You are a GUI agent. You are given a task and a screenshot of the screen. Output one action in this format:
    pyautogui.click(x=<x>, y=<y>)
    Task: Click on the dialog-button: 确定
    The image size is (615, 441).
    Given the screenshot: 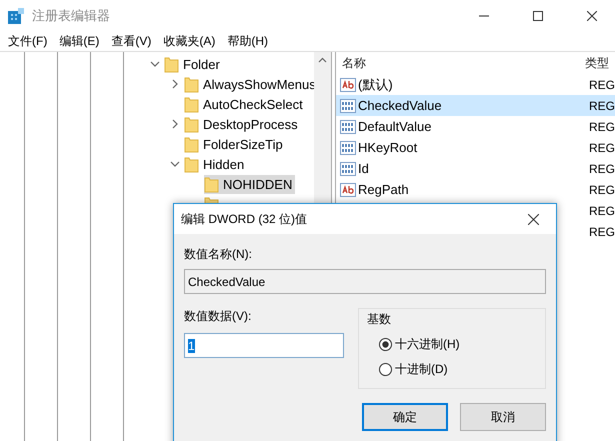 What is the action you would take?
    pyautogui.click(x=405, y=417)
    